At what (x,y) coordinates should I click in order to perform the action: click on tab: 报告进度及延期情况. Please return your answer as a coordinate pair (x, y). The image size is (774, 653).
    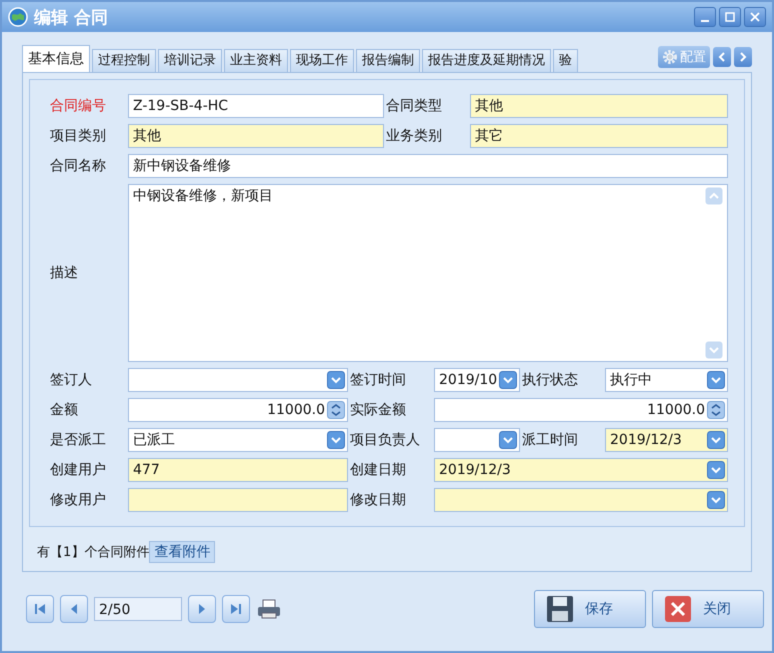
    Looking at the image, I should click on (486, 60).